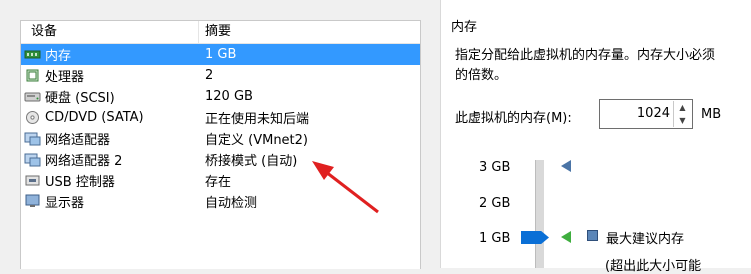 This screenshot has height=274, width=751. I want to click on device-label: 网络适配器, so click(78, 140).